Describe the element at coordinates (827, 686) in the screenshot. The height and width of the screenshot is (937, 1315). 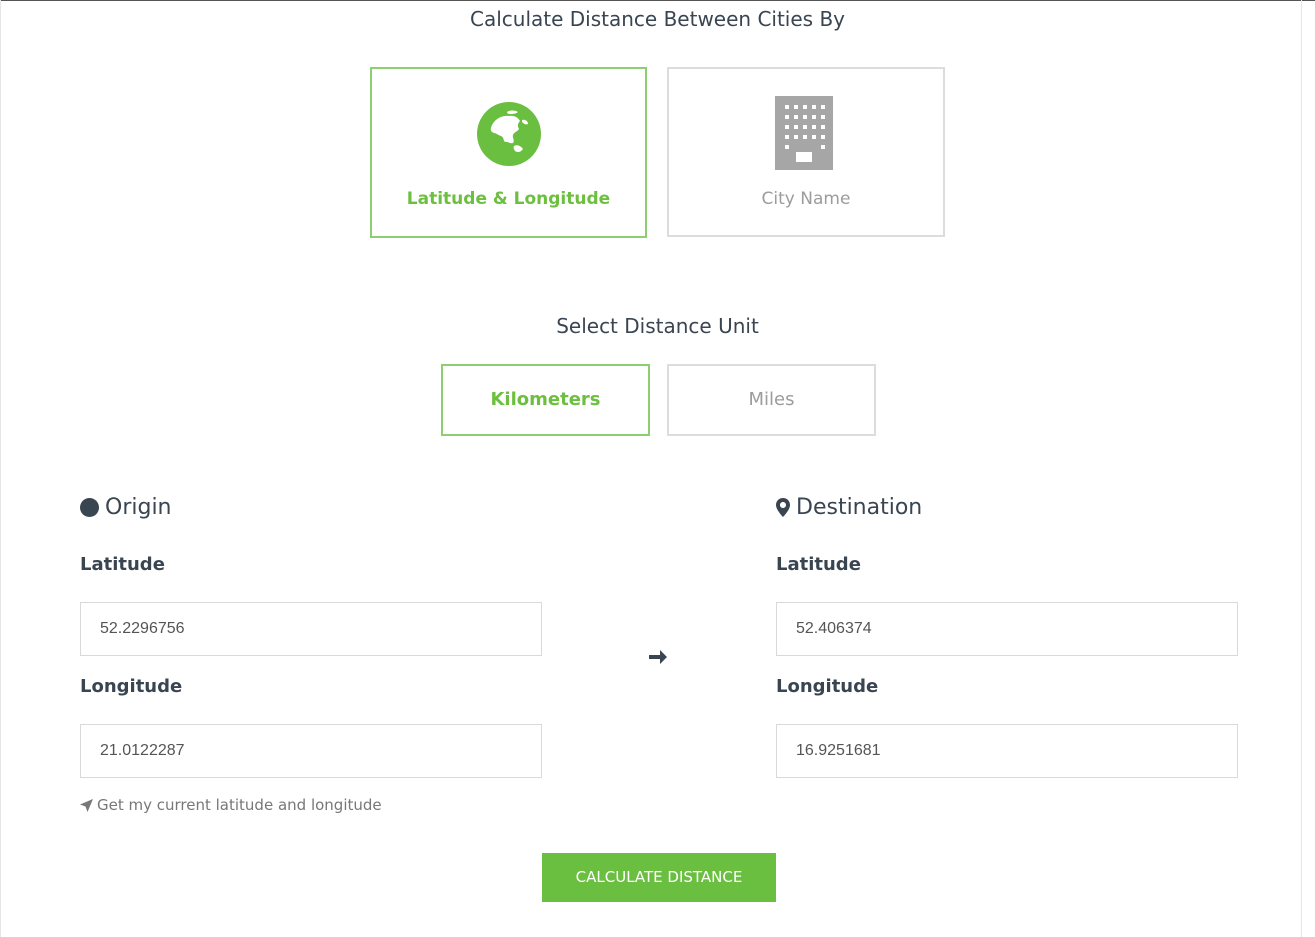
I see `destination-longitude-label: Longitude` at that location.